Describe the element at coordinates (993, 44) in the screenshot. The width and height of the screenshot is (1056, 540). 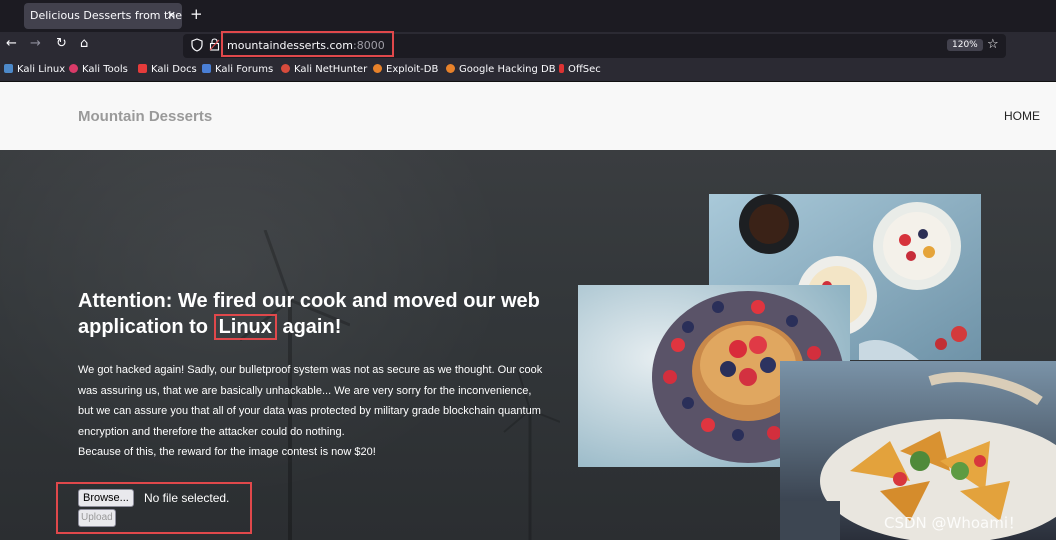
I see `bookmark-star-icon: ☆` at that location.